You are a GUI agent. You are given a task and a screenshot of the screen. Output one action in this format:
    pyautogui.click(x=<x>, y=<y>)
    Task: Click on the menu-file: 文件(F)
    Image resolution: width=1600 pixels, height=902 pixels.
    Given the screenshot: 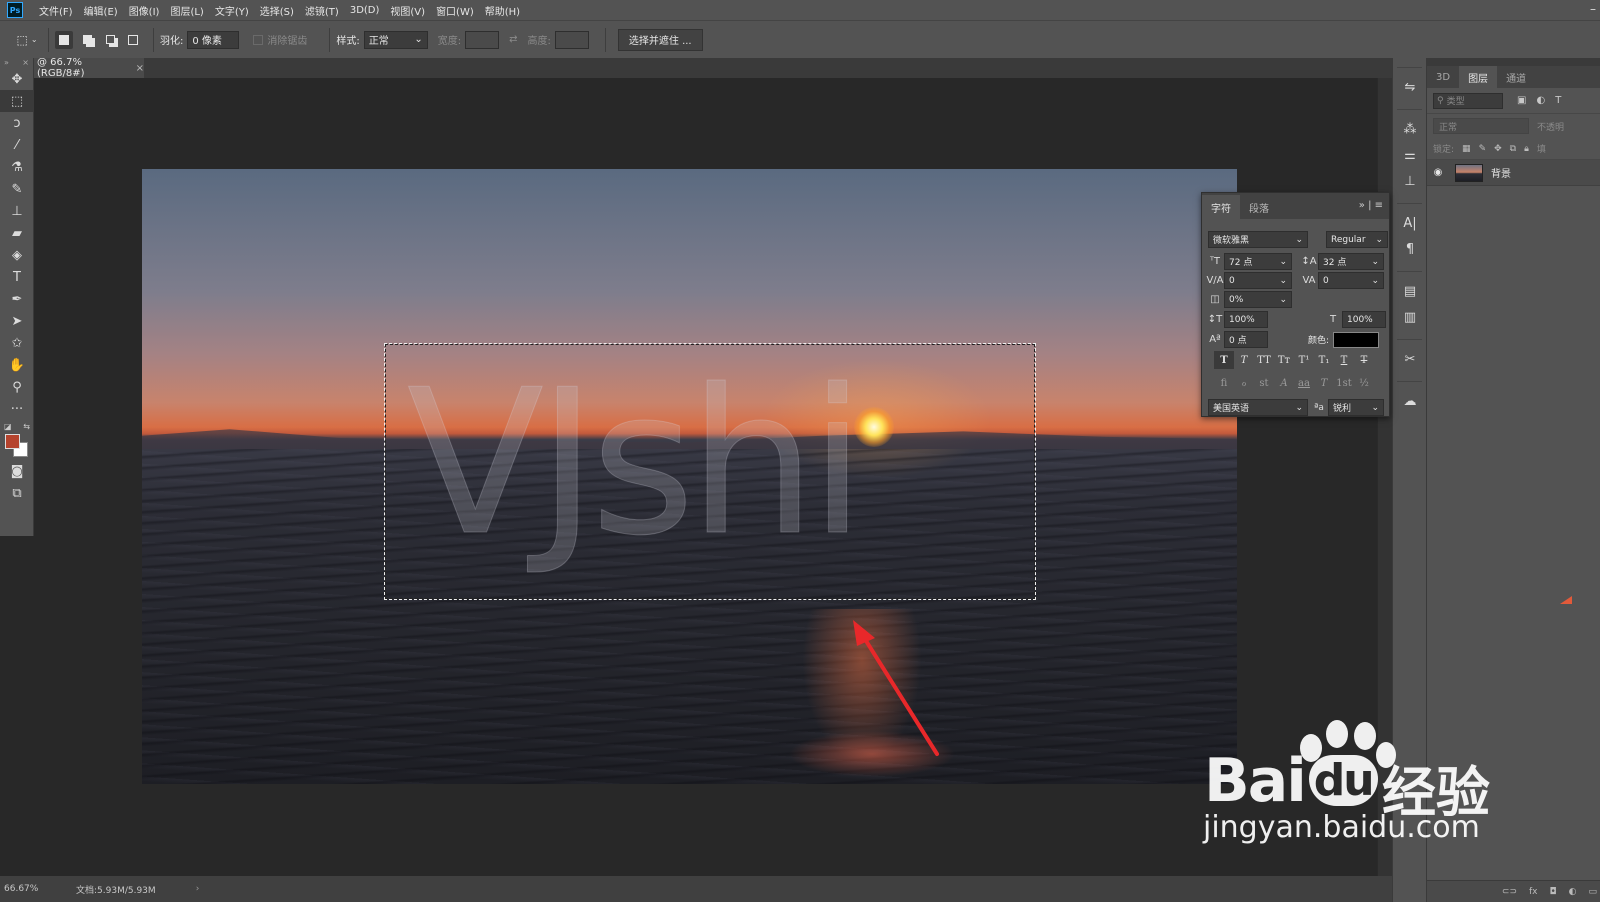 What is the action you would take?
    pyautogui.click(x=56, y=10)
    